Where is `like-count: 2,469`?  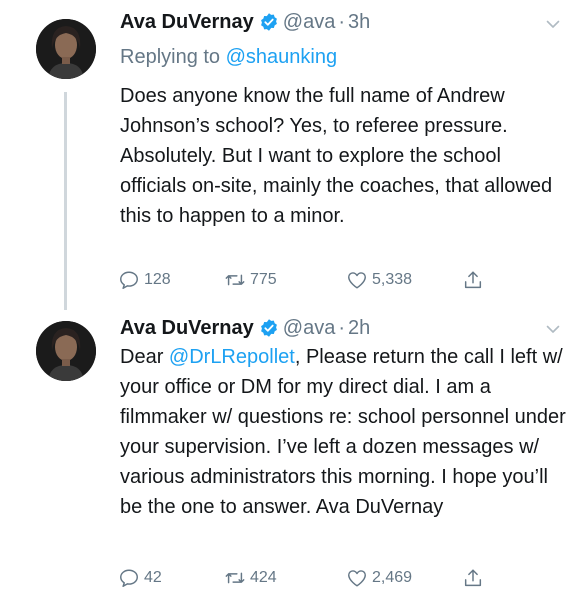 like-count: 2,469 is located at coordinates (392, 577).